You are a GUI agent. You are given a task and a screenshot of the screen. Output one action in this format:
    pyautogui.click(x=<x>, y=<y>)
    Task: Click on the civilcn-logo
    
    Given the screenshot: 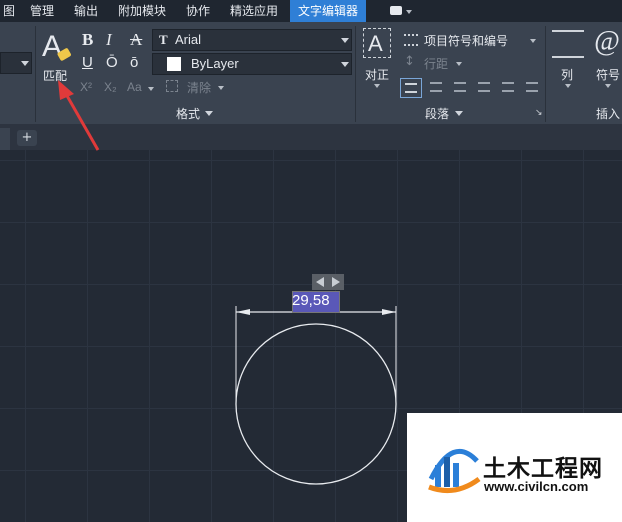 What is the action you would take?
    pyautogui.click(x=454, y=471)
    